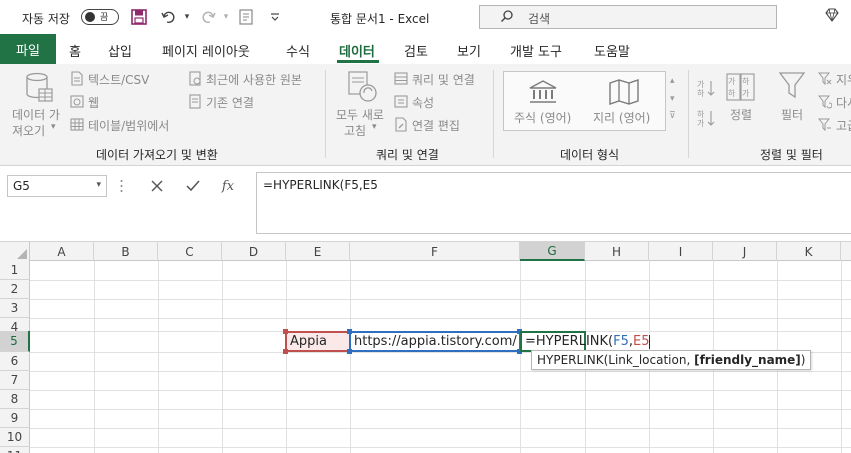  Describe the element at coordinates (357, 50) in the screenshot. I see `tab-data: 데이터` at that location.